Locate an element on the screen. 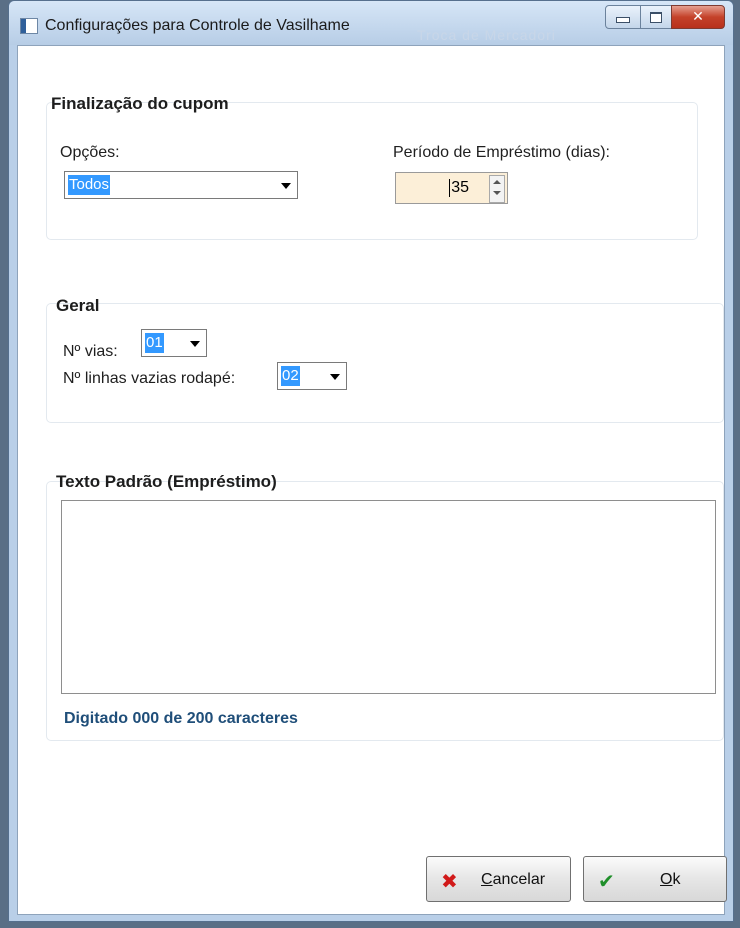 Image resolution: width=740 pixels, height=928 pixels. opcoes-dropdown: Todos is located at coordinates (181, 185).